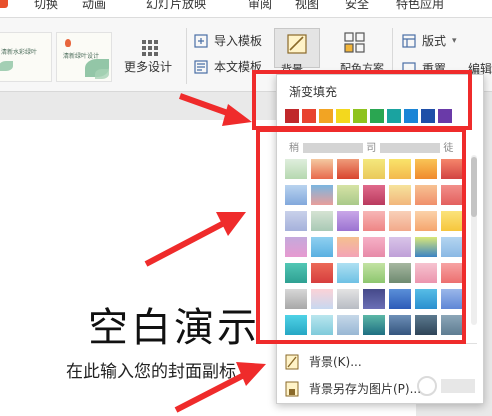  Describe the element at coordinates (195, 239) in the screenshot. I see `arrow-to-grid` at that location.